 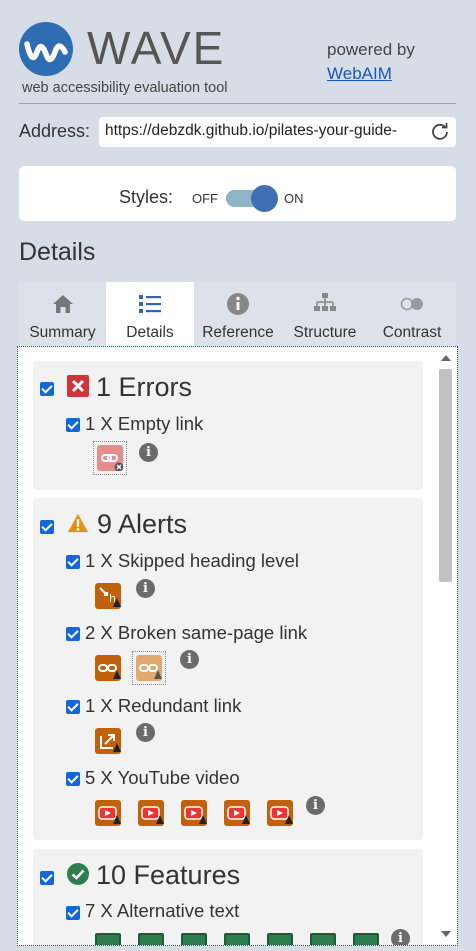 What do you see at coordinates (237, 103) in the screenshot?
I see `header-divider` at bounding box center [237, 103].